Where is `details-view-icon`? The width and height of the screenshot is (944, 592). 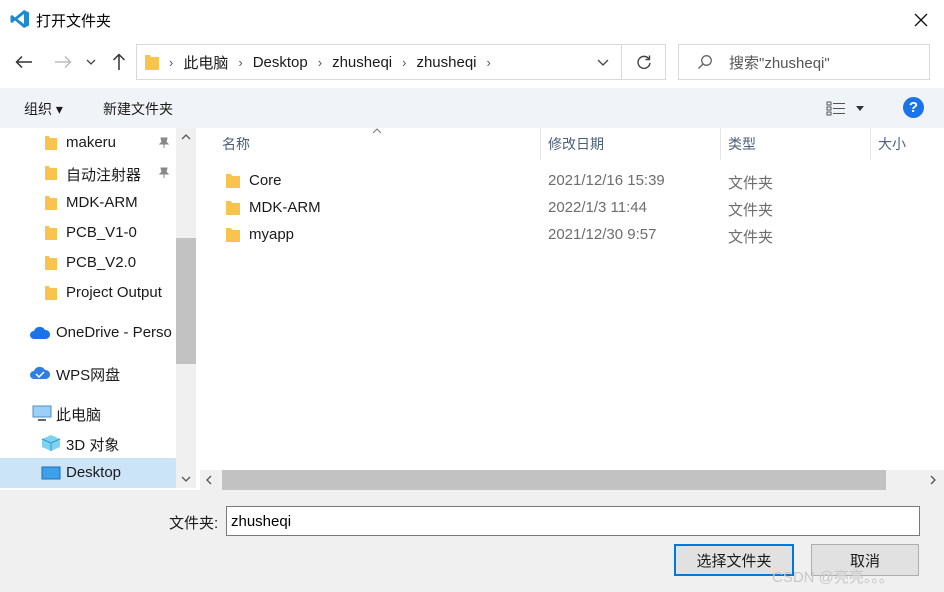
details-view-icon is located at coordinates (835, 108).